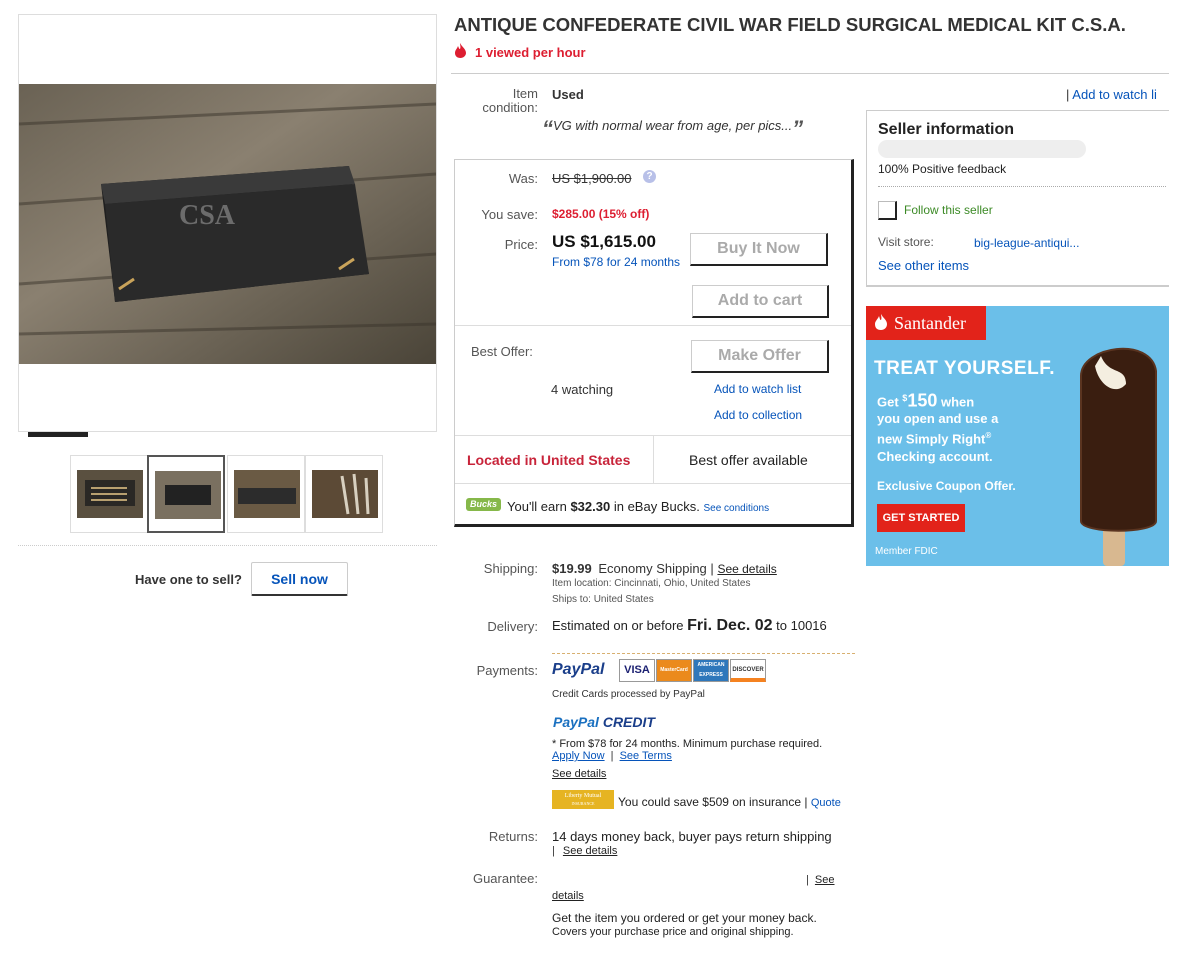  What do you see at coordinates (935, 456) in the screenshot?
I see `ad-line4: Checking account.` at bounding box center [935, 456].